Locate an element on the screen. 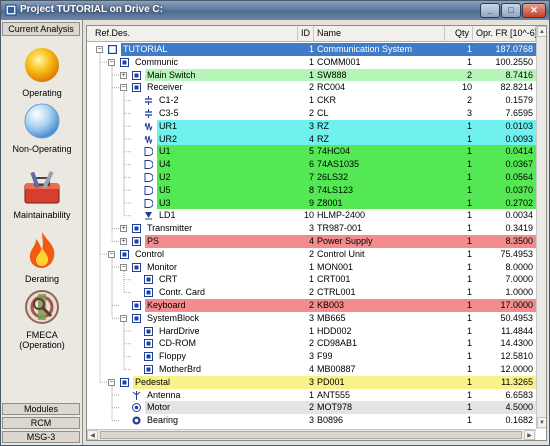 This screenshot has width=550, height=446. ref-des-cell: C3-5 is located at coordinates (169, 113).